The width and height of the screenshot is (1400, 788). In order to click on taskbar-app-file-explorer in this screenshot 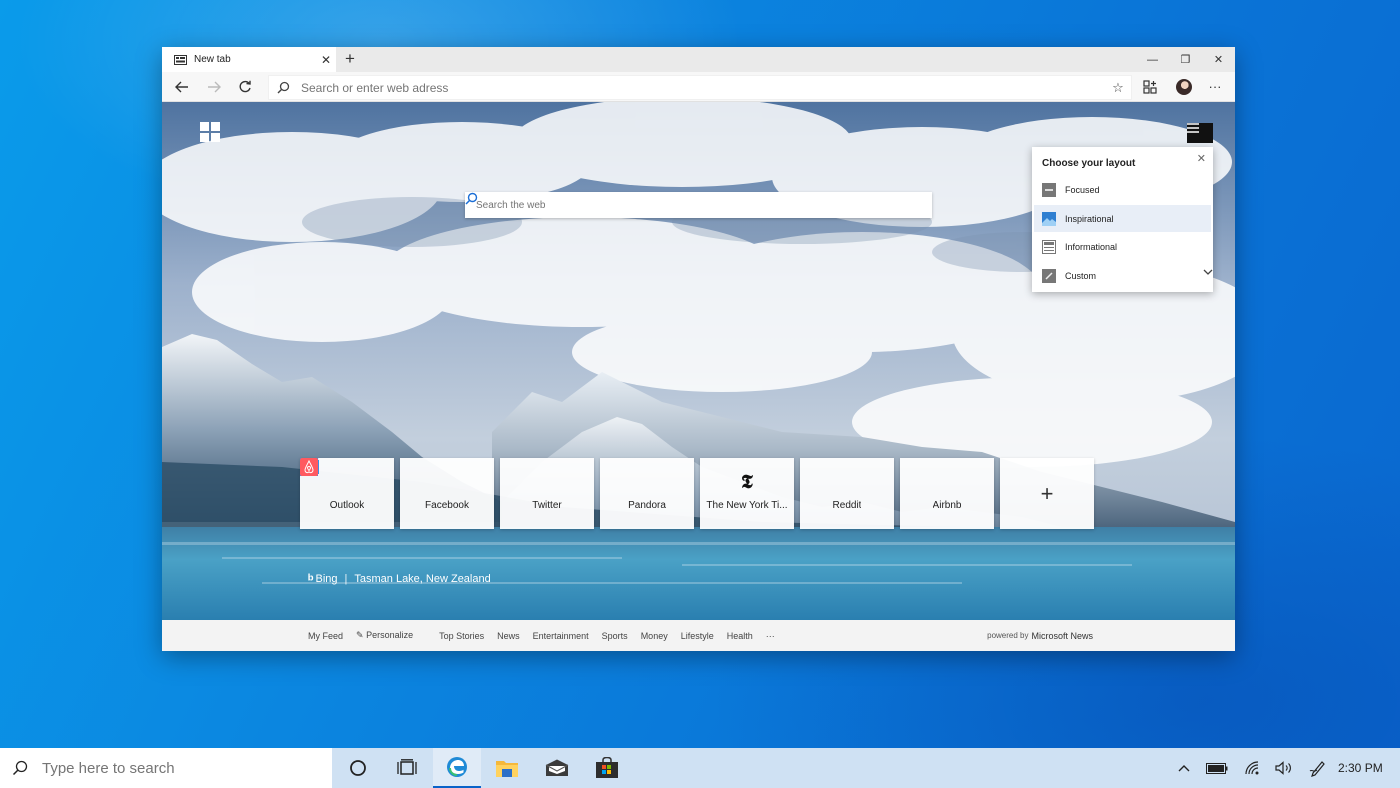, I will do `click(507, 768)`.